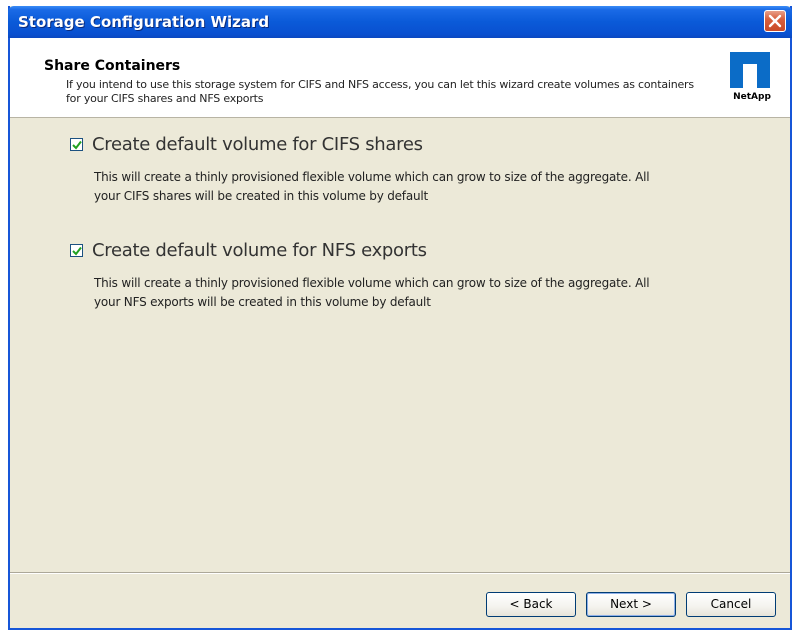 The height and width of the screenshot is (638, 800). I want to click on footer-divider, so click(400, 573).